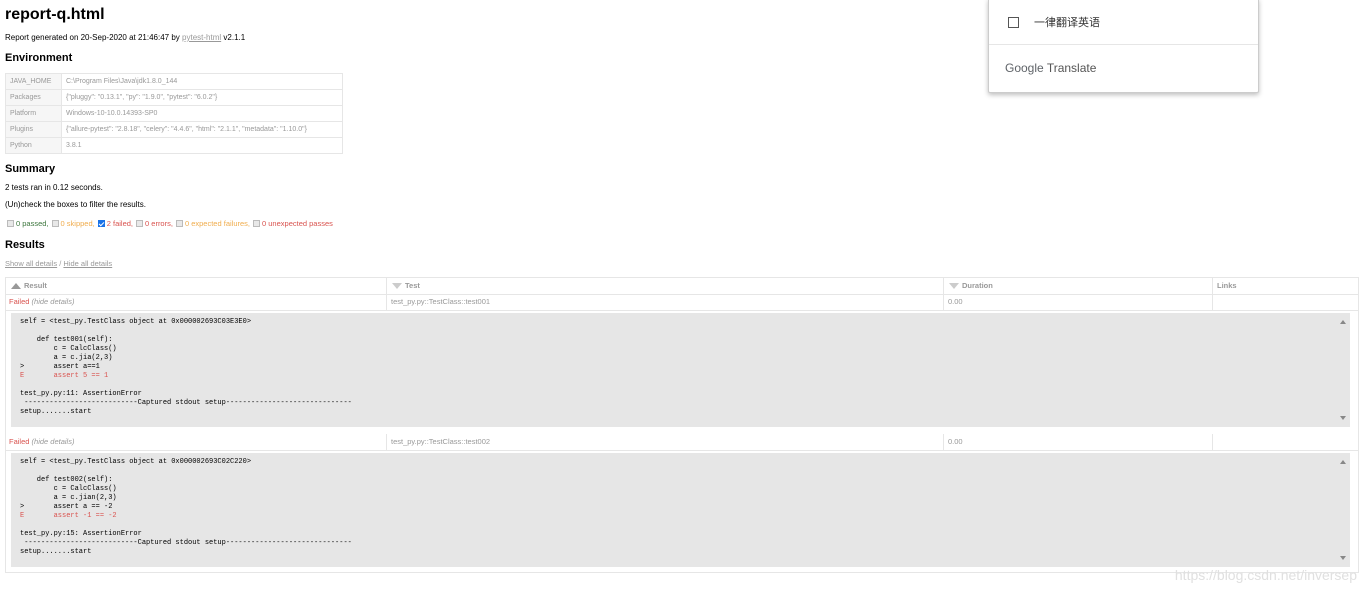 Image resolution: width=1365 pixels, height=591 pixels. I want to click on filter-label: 0 unexpected passes, so click(297, 223).